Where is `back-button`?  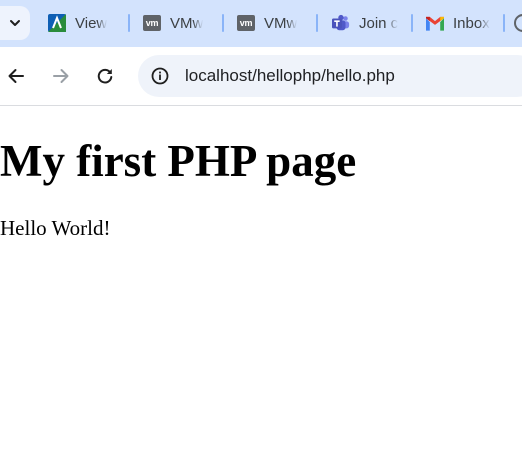
back-button is located at coordinates (16, 76).